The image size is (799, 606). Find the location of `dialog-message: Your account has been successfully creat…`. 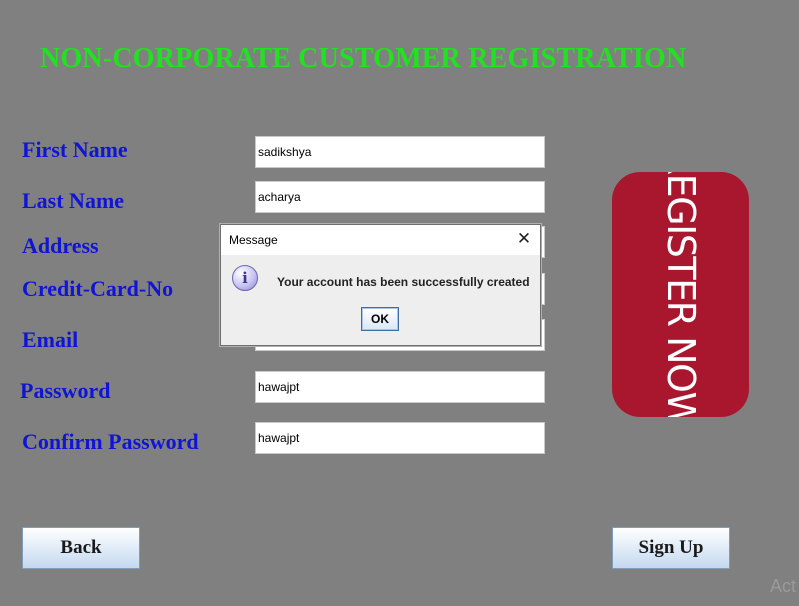

dialog-message: Your account has been successfully creat… is located at coordinates (403, 282).